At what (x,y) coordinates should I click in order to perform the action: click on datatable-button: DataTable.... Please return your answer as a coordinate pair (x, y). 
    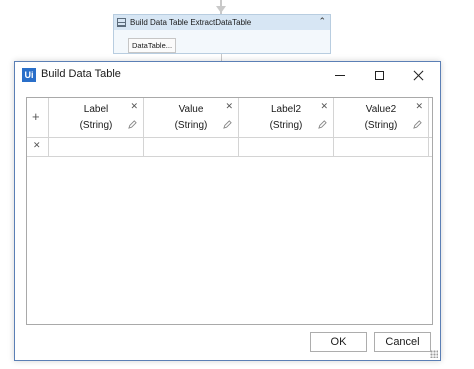
    Looking at the image, I should click on (152, 45).